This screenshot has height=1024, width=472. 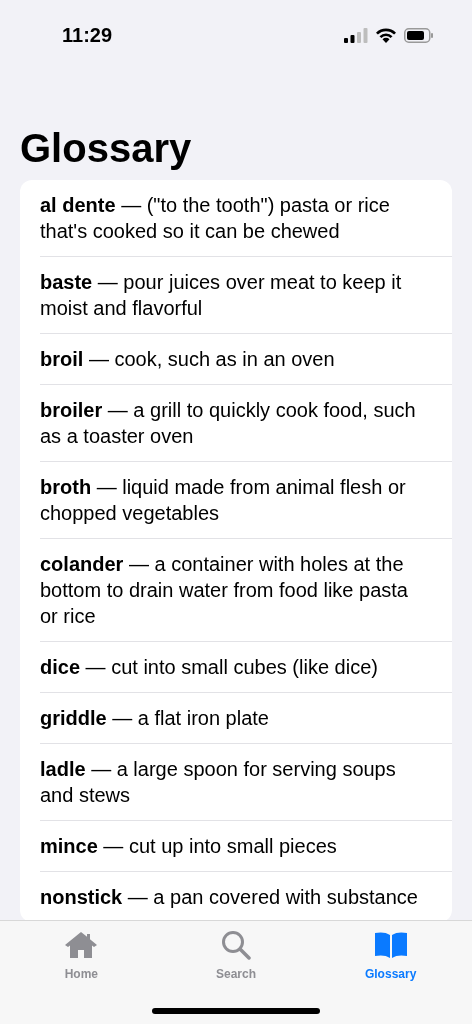 What do you see at coordinates (223, 500) in the screenshot?
I see `glossary-entry: broth — liquid made from animal flesh or chopped vegetables` at bounding box center [223, 500].